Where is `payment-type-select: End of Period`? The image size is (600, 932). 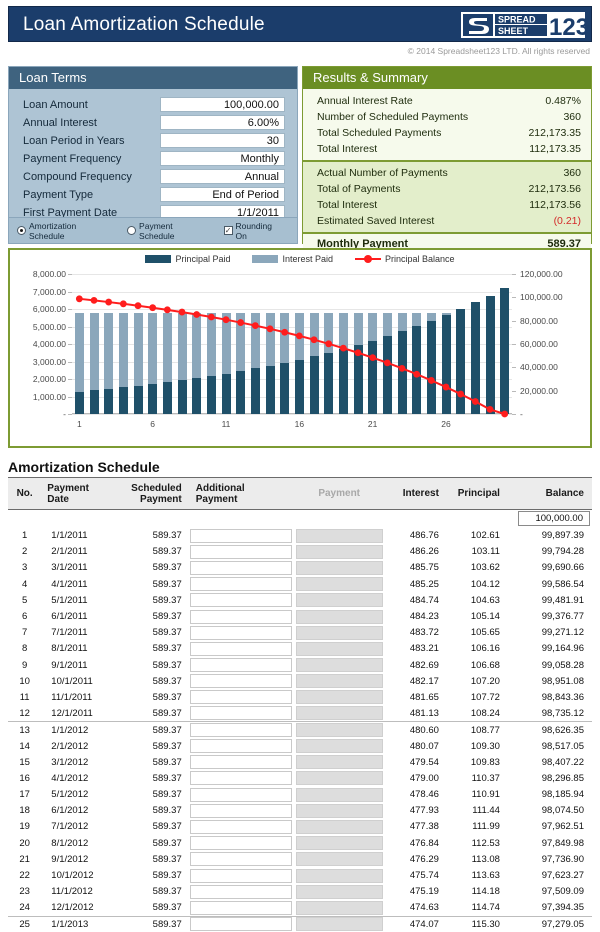
payment-type-select: End of Period is located at coordinates (222, 194).